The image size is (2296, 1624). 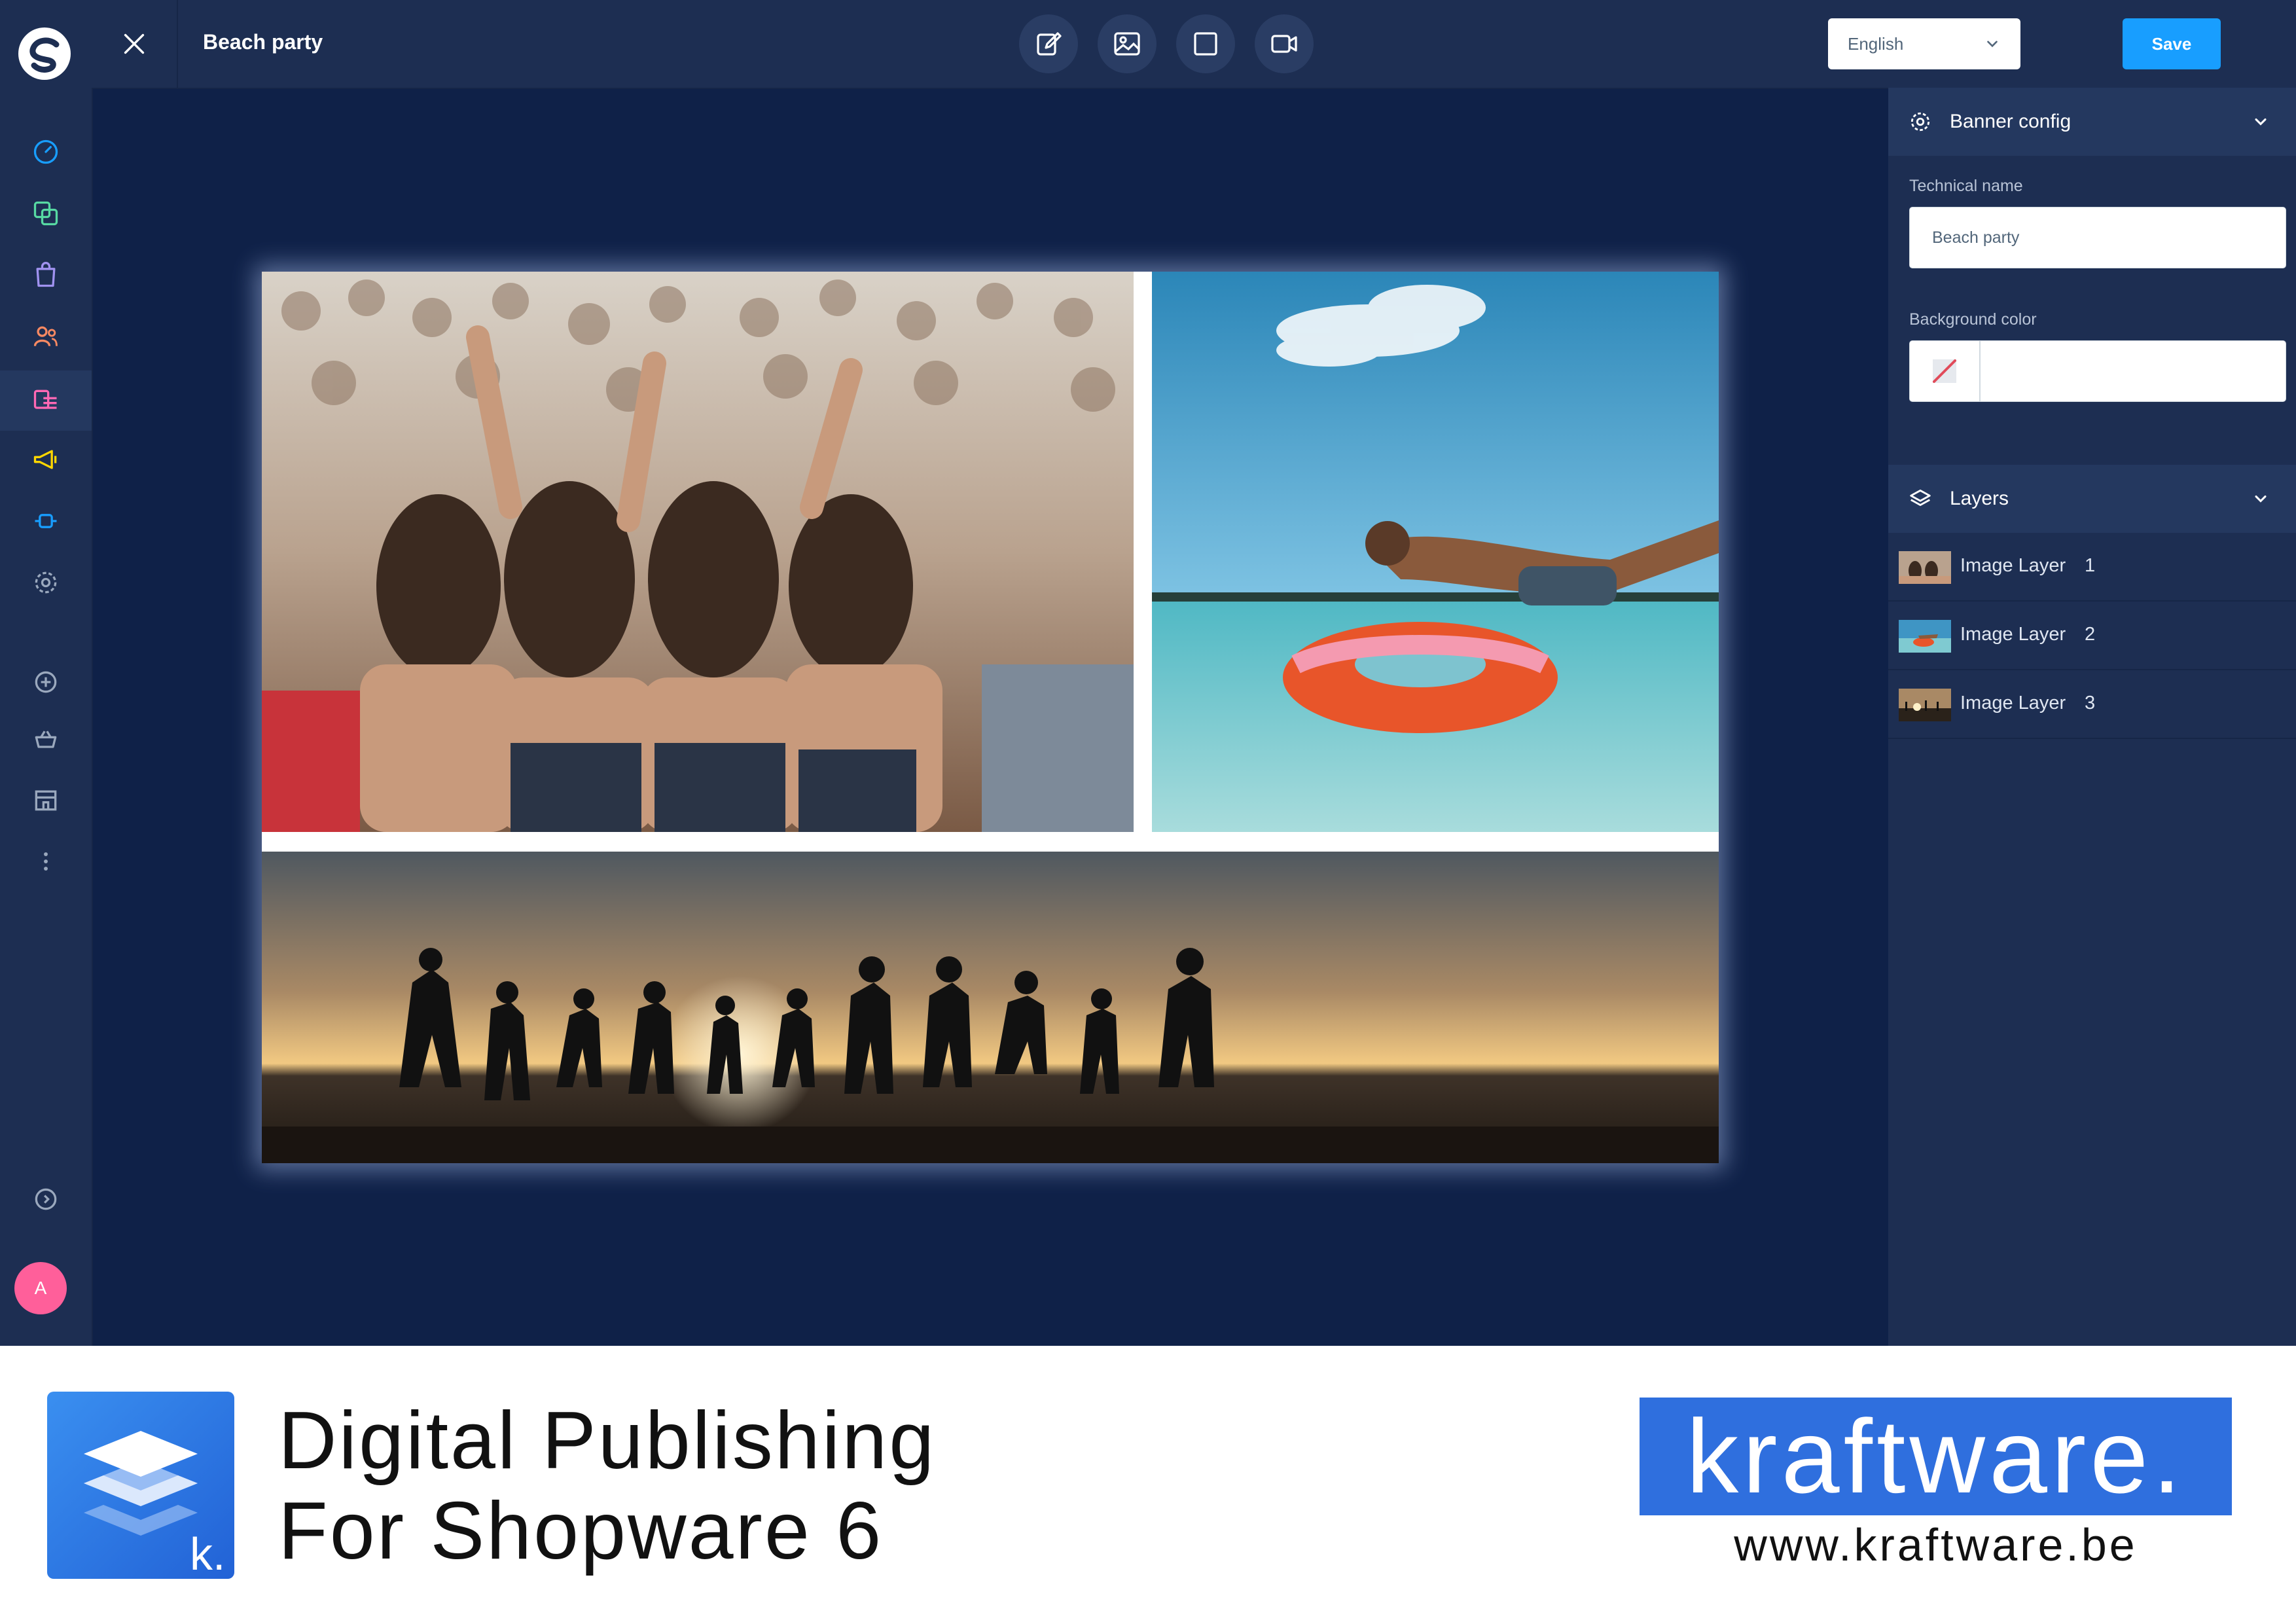 I want to click on layers-icon, so click(x=1920, y=498).